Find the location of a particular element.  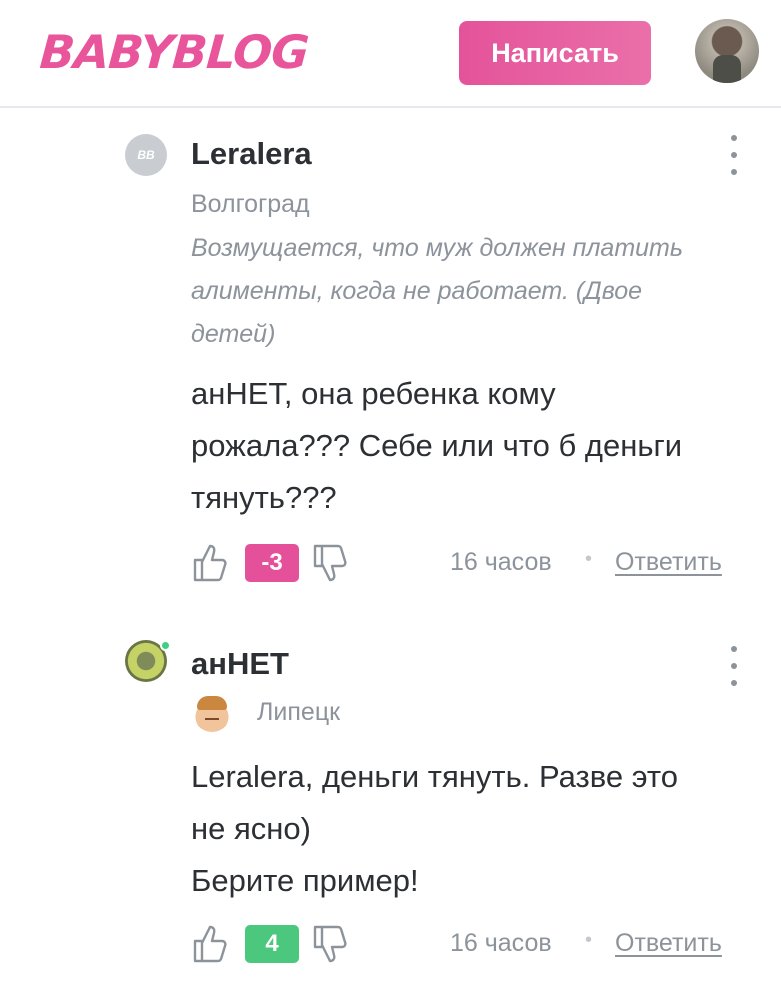

boy-face-icon is located at coordinates (212, 713).